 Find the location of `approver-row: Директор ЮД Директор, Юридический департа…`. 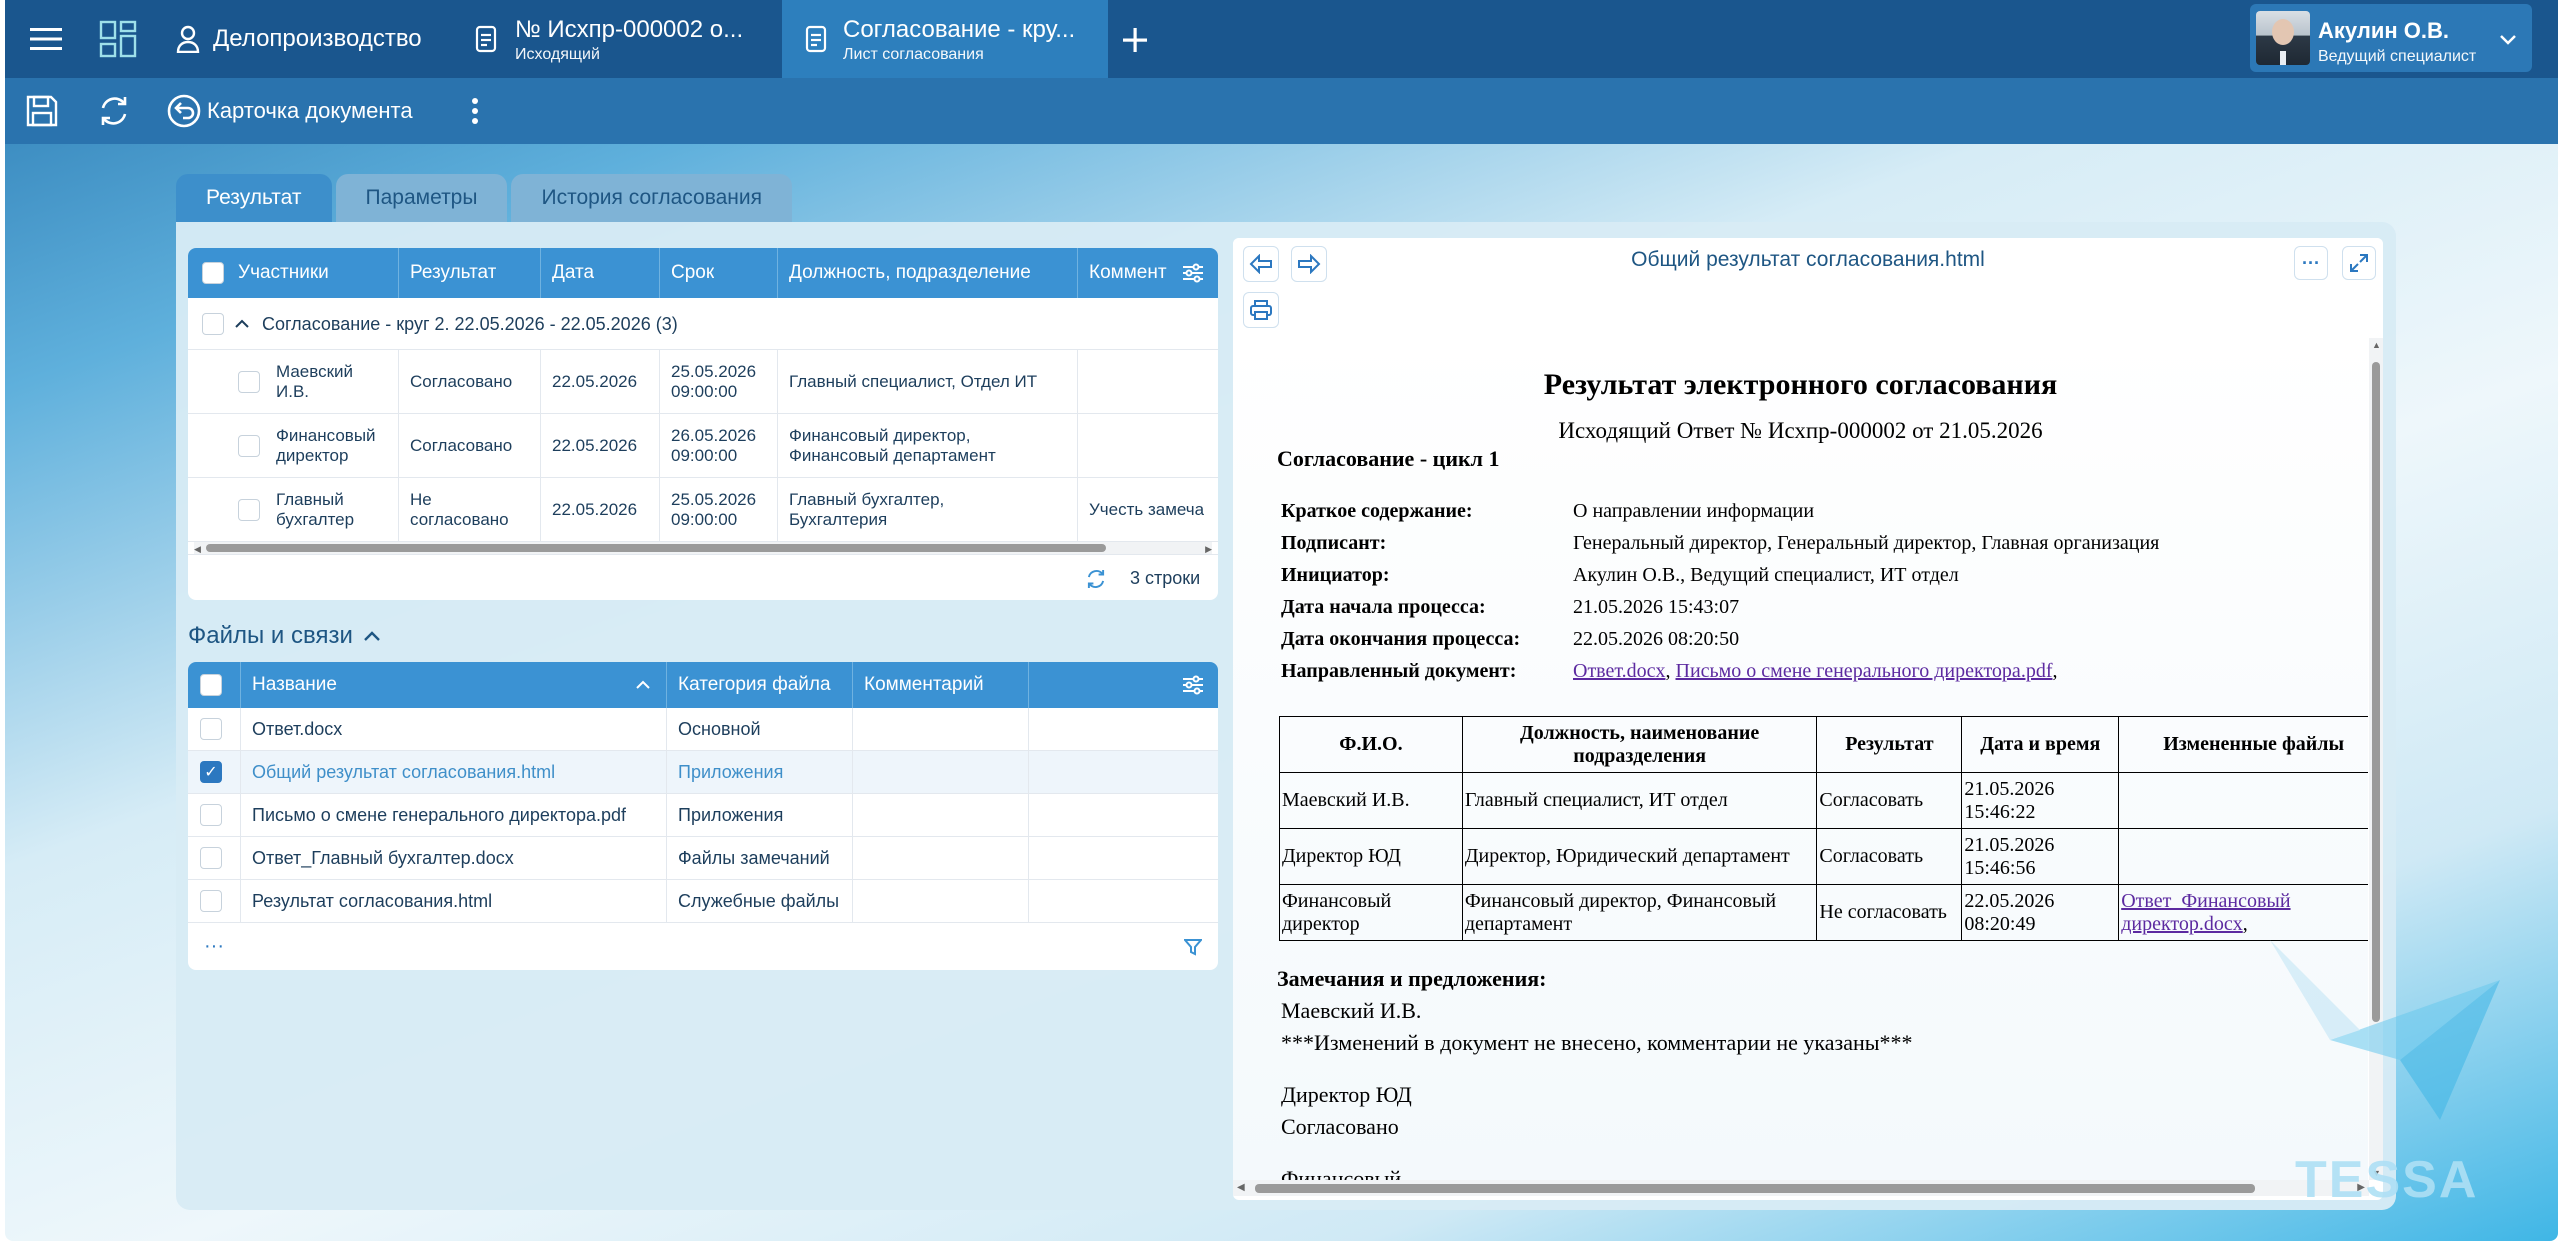

approver-row: Директор ЮД Директор, Юридический департа… is located at coordinates (1823, 856).